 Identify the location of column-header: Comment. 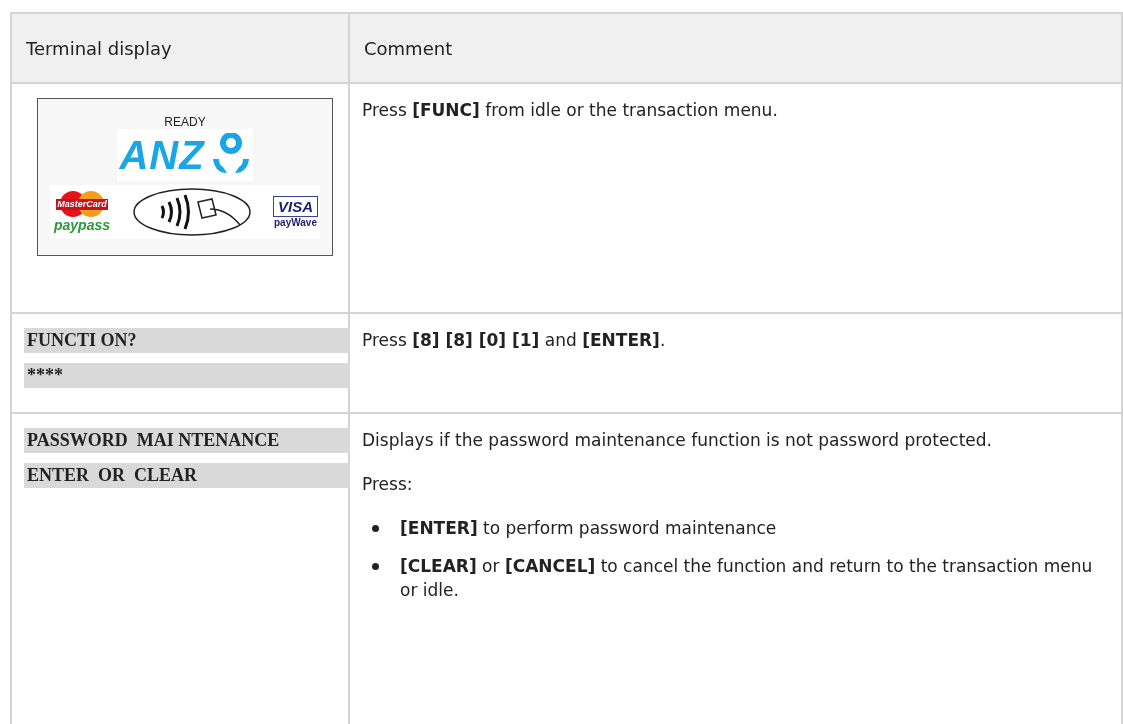
(736, 49).